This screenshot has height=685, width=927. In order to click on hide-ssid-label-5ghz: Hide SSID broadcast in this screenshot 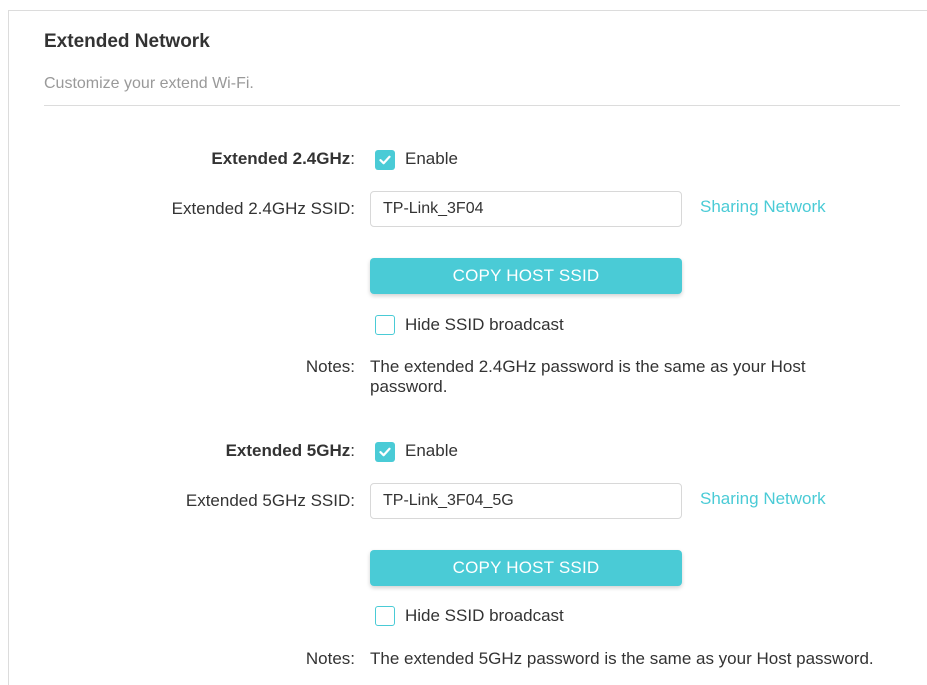, I will do `click(484, 615)`.